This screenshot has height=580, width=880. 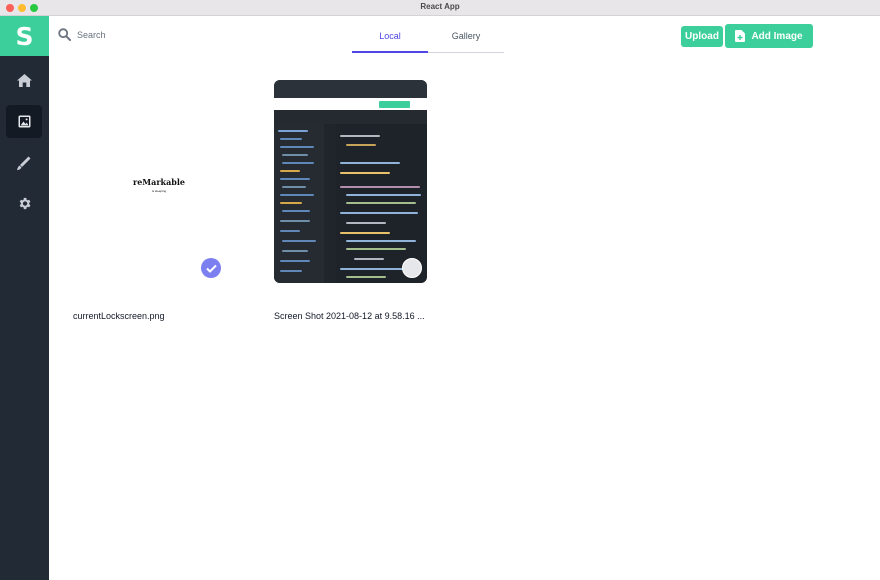 I want to click on selected-check-icon, so click(x=211, y=268).